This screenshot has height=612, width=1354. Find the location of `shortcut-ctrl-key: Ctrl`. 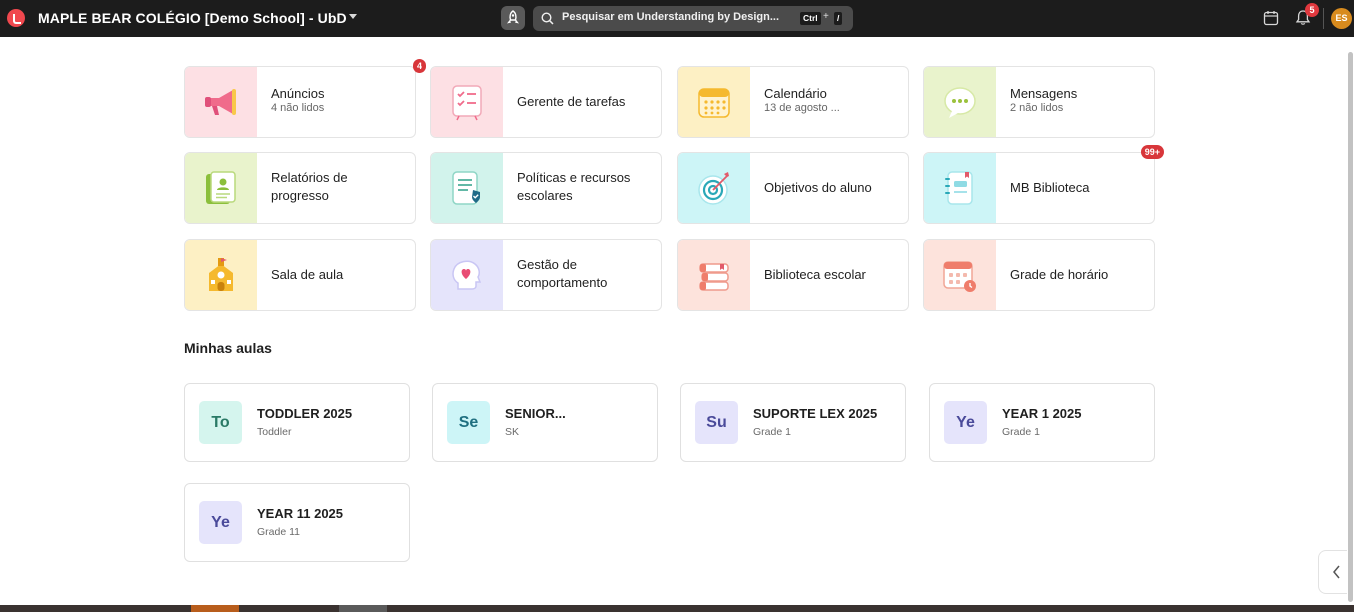

shortcut-ctrl-key: Ctrl is located at coordinates (810, 18).